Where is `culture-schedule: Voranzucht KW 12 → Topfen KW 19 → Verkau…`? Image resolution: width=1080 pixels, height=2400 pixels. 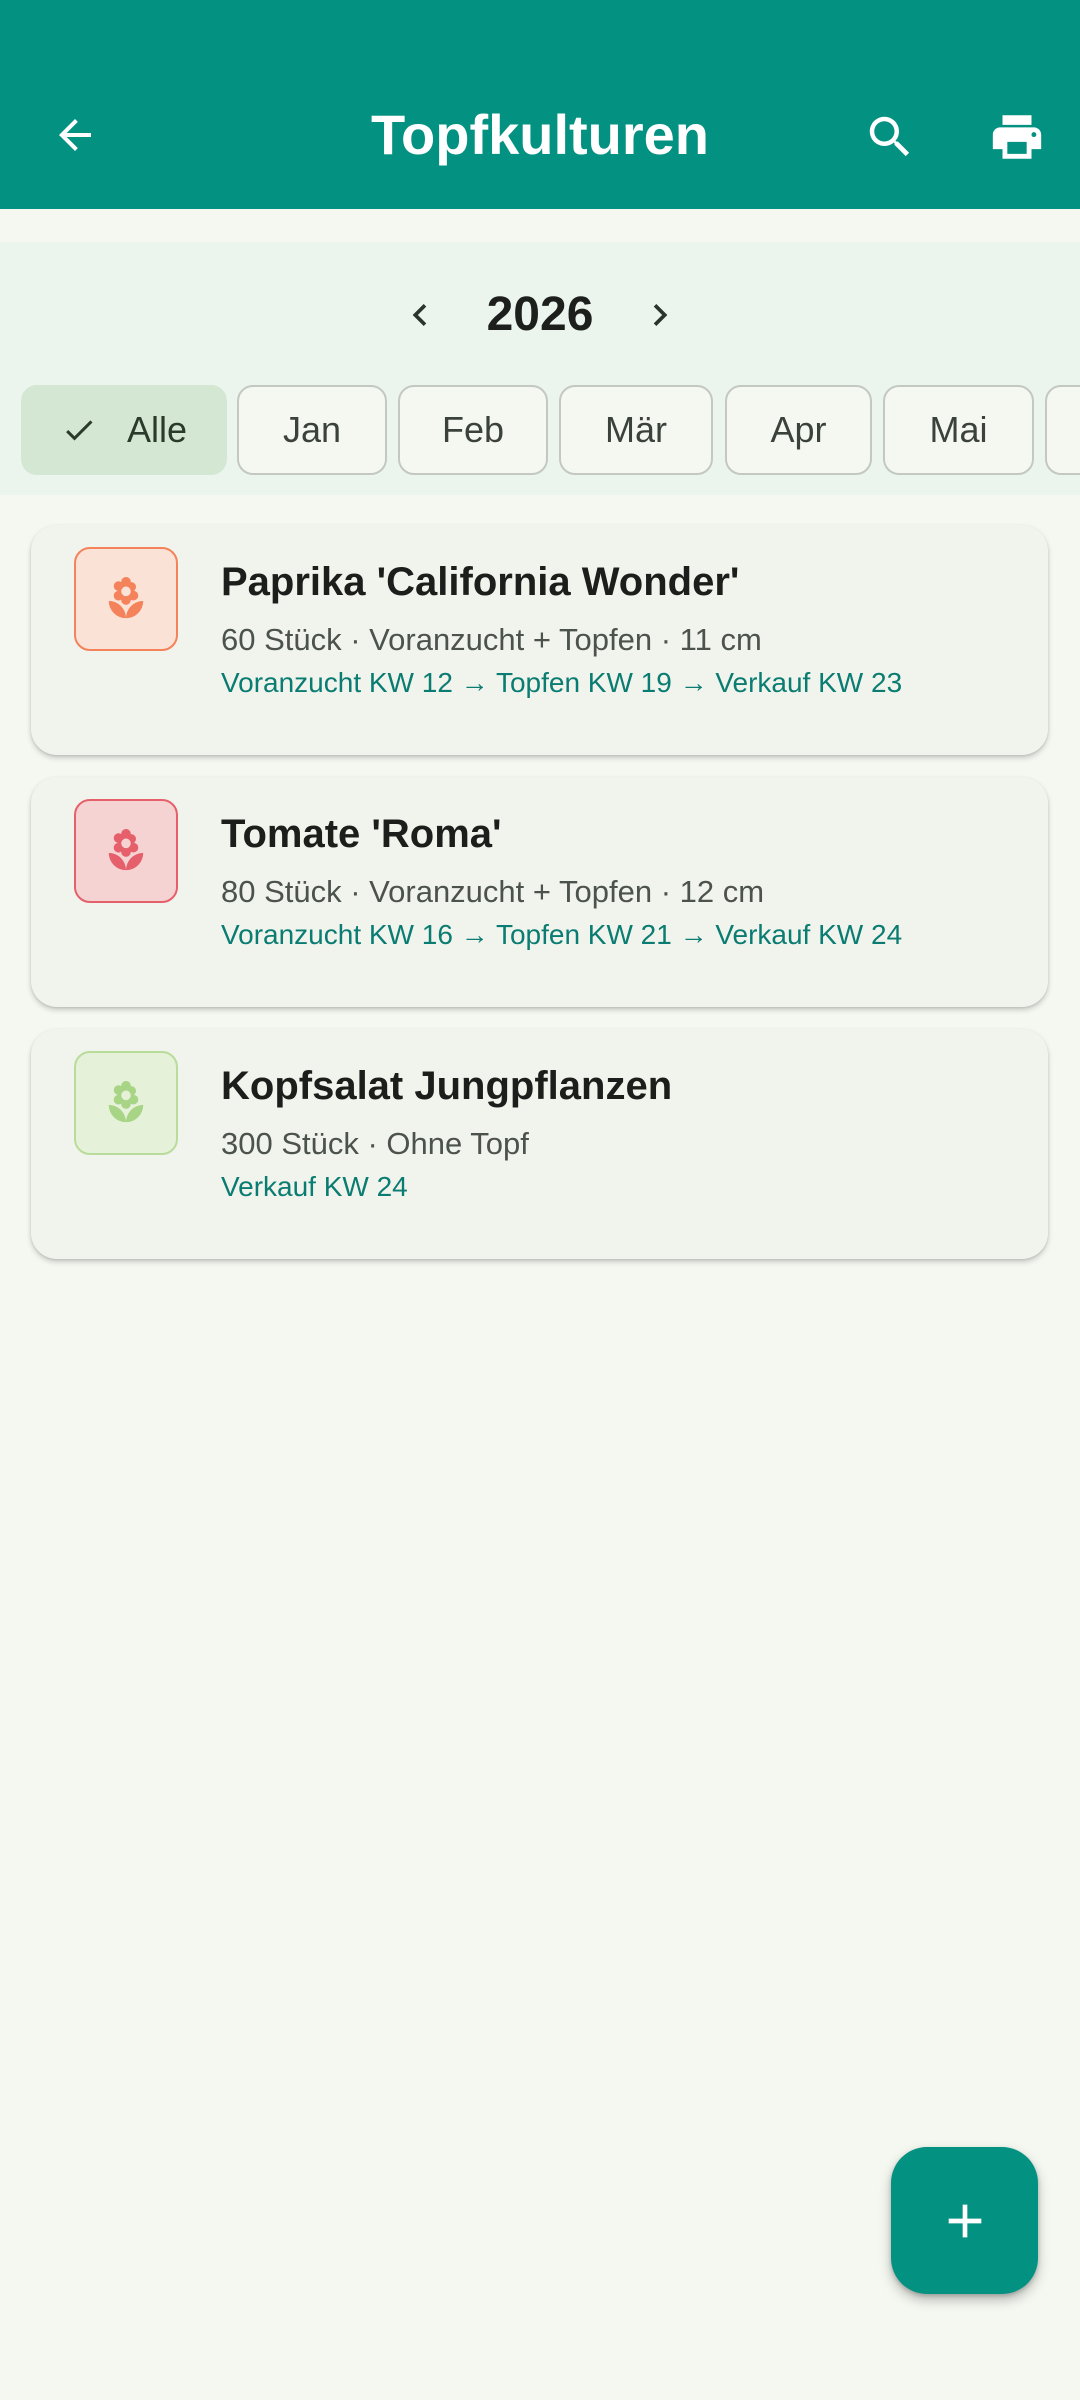
culture-schedule: Voranzucht KW 12 → Topfen KW 19 → Verkau… is located at coordinates (562, 682).